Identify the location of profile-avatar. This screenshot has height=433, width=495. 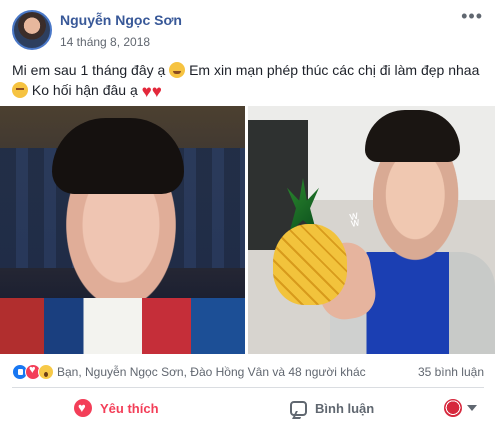
(453, 408).